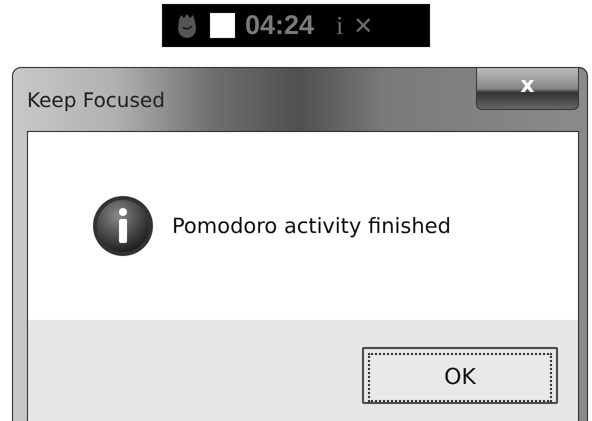  What do you see at coordinates (340, 25) in the screenshot?
I see `info-button: i` at bounding box center [340, 25].